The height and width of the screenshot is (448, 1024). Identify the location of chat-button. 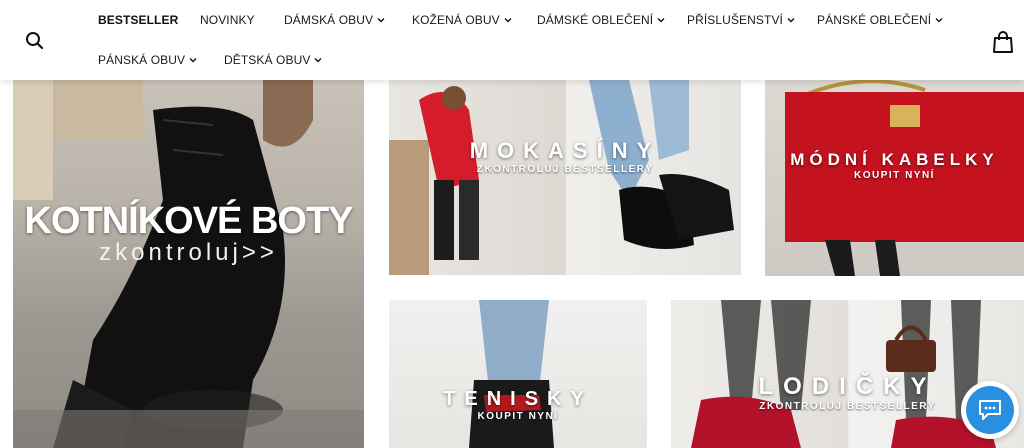
(990, 410).